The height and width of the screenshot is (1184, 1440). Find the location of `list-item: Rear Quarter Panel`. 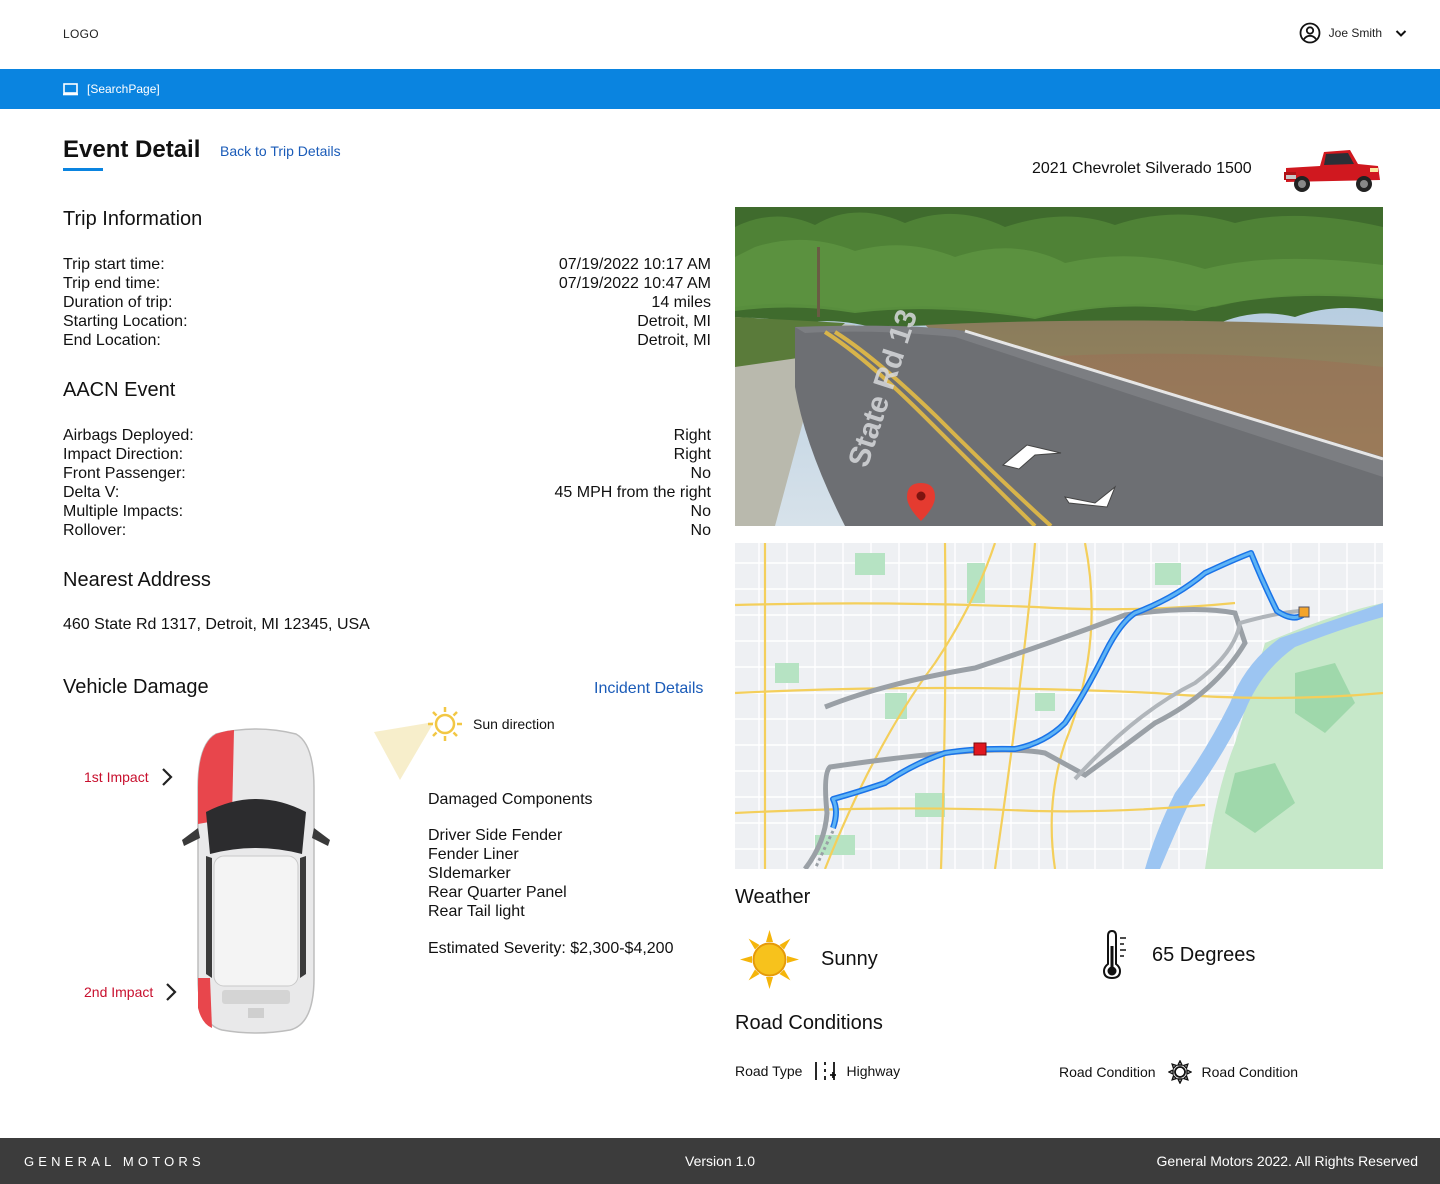

list-item: Rear Quarter Panel is located at coordinates (497, 892).